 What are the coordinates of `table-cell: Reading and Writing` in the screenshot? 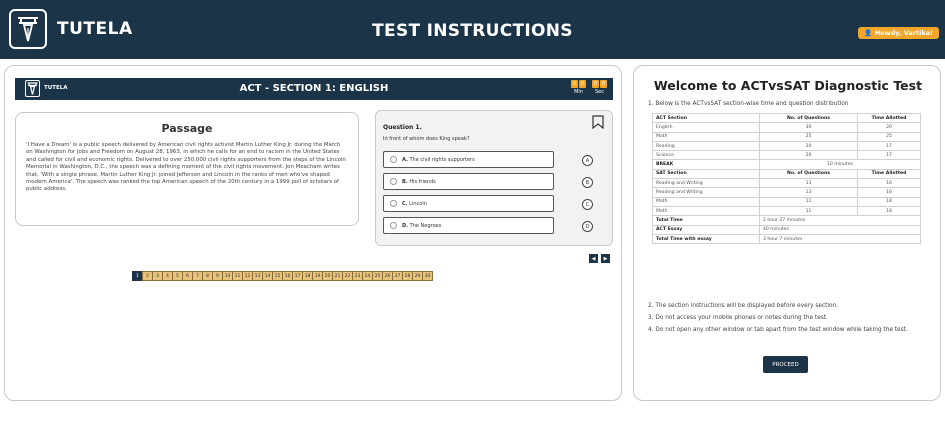 It's located at (706, 183).